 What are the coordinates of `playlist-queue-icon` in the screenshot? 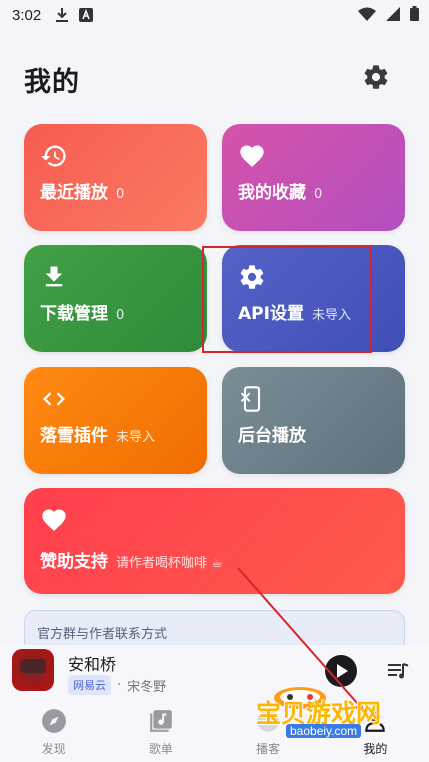 It's located at (398, 671).